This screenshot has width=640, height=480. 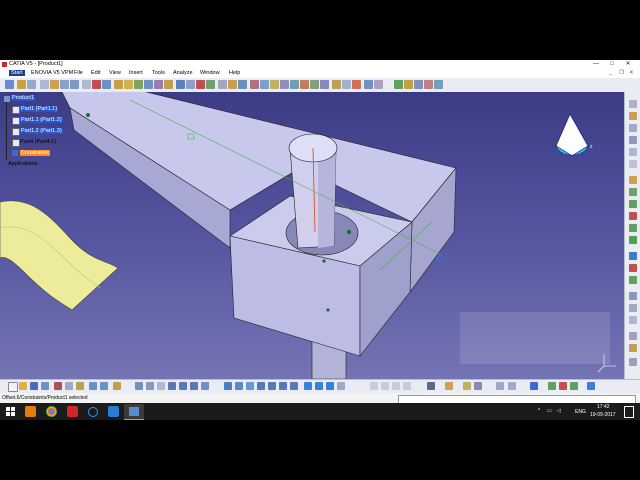 I want to click on catalog-browser-icon, so click(x=431, y=386).